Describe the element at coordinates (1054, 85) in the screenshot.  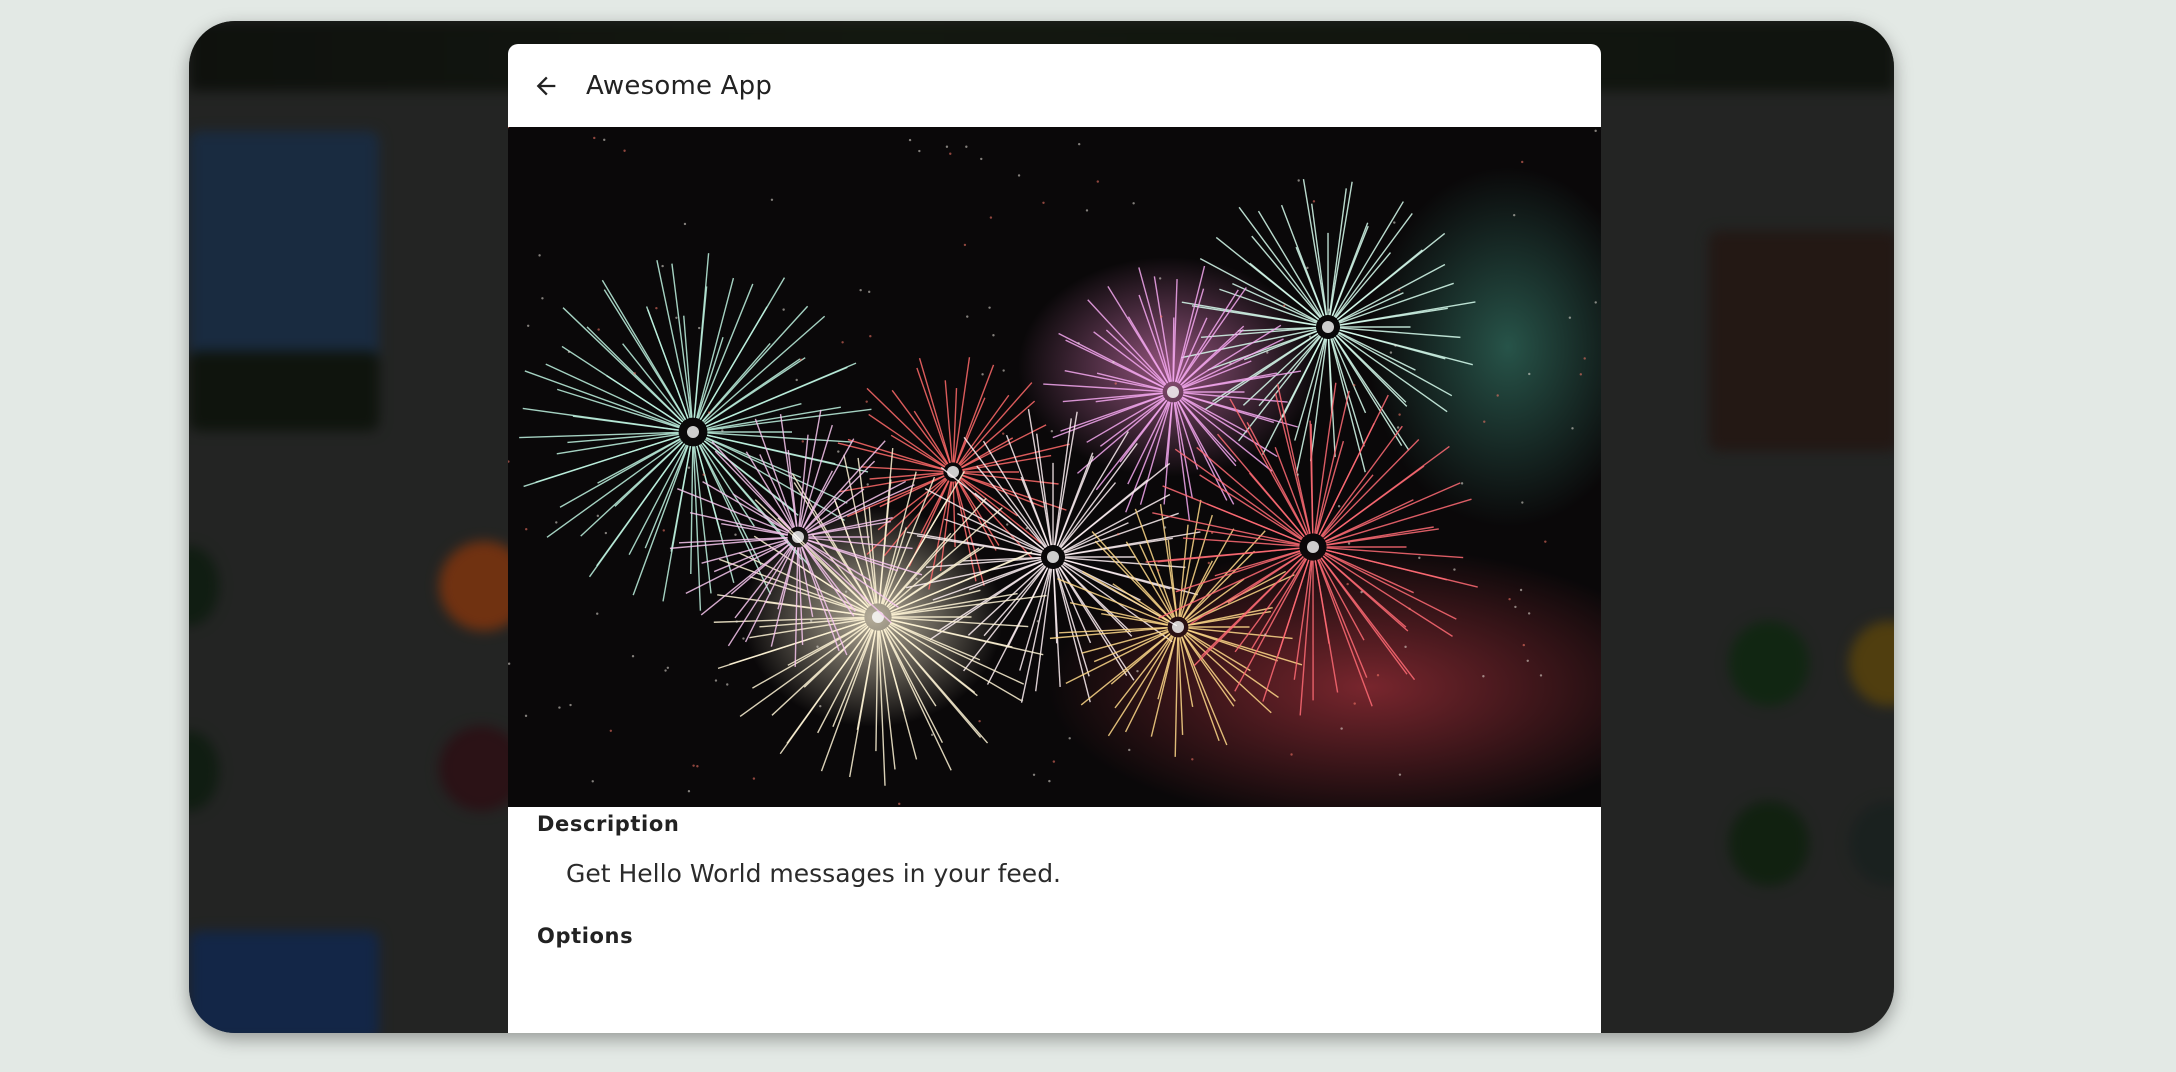
I see `dialog-header: Awesome App` at that location.